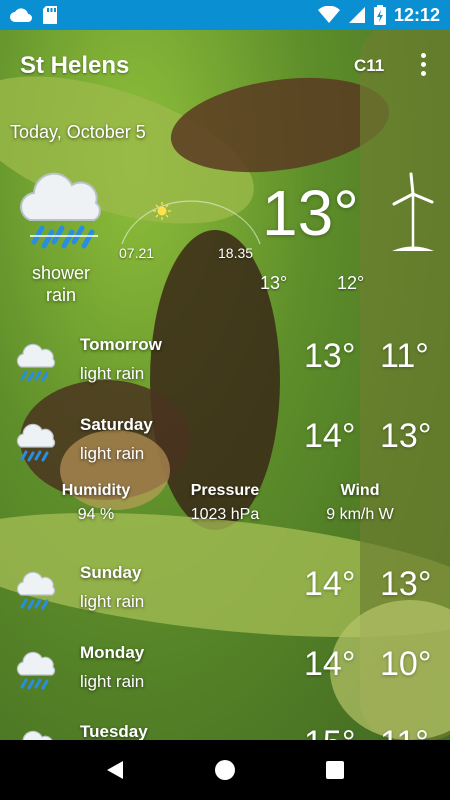 The height and width of the screenshot is (800, 450). I want to click on today-condition-text: shower rain, so click(61, 284).